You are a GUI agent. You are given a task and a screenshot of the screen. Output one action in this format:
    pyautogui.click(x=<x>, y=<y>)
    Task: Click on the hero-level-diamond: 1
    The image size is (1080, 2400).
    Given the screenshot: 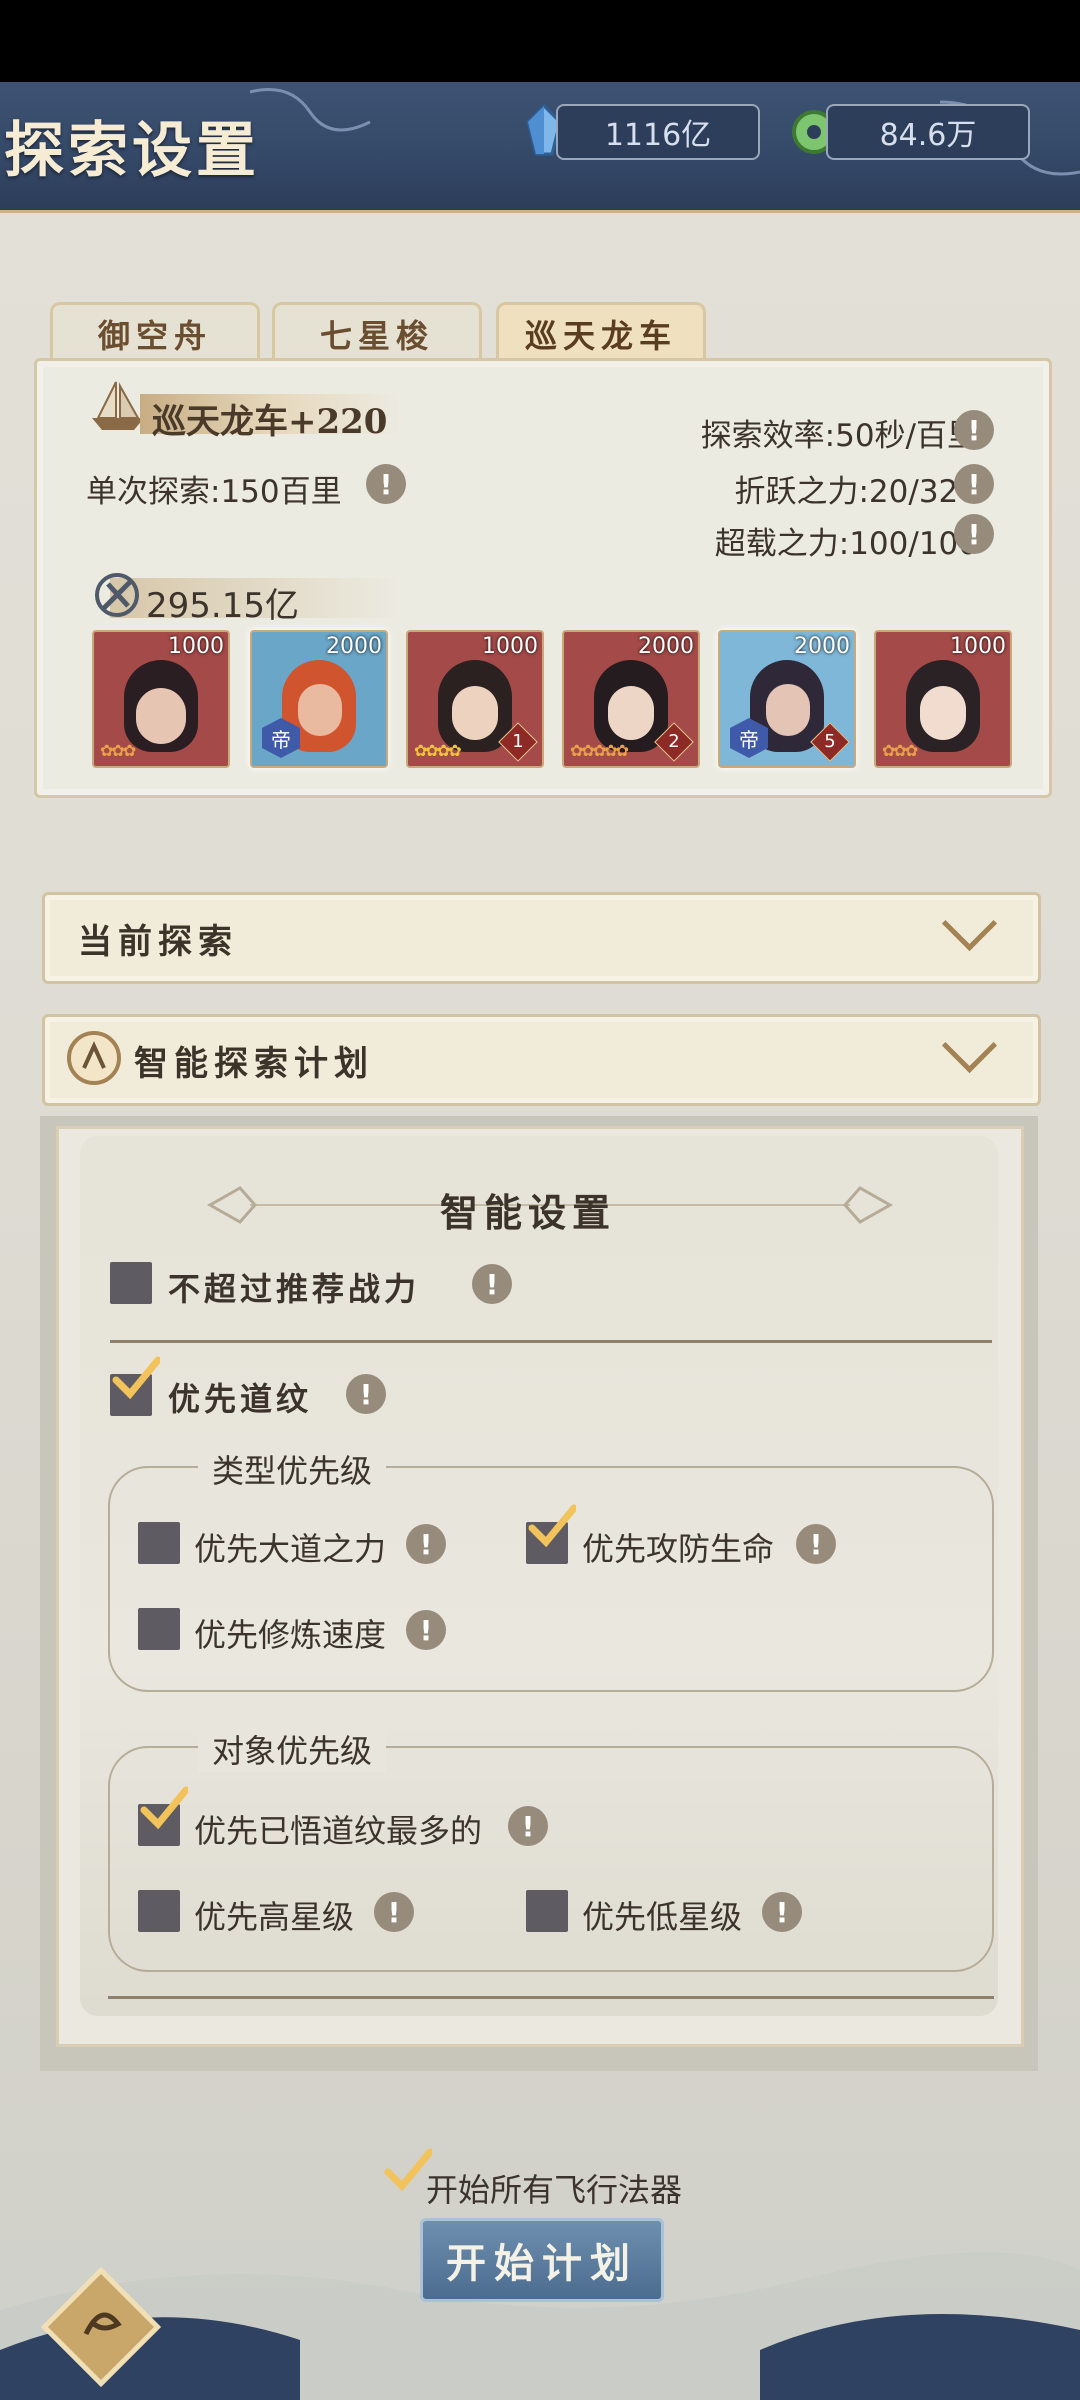 What is the action you would take?
    pyautogui.click(x=518, y=742)
    